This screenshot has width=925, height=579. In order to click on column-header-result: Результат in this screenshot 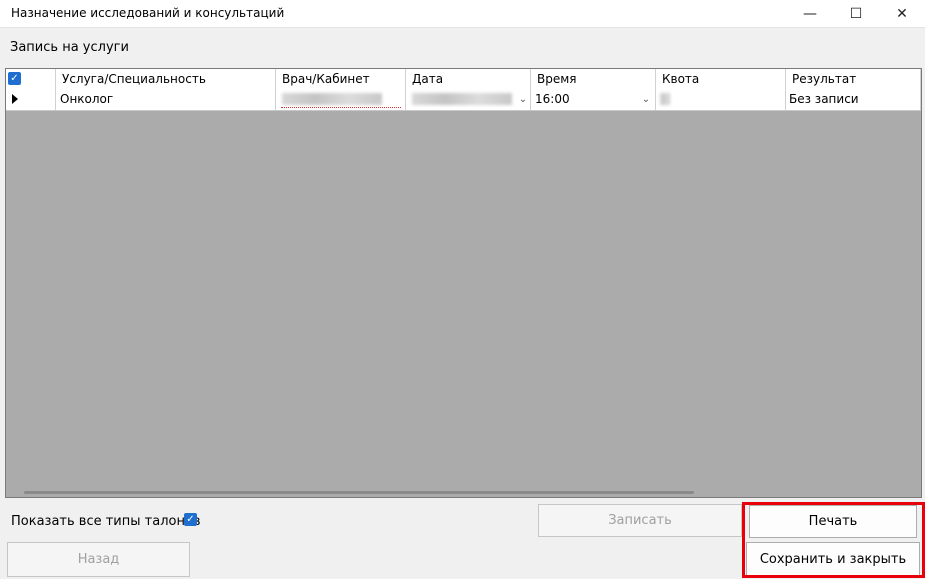, I will do `click(853, 79)`.